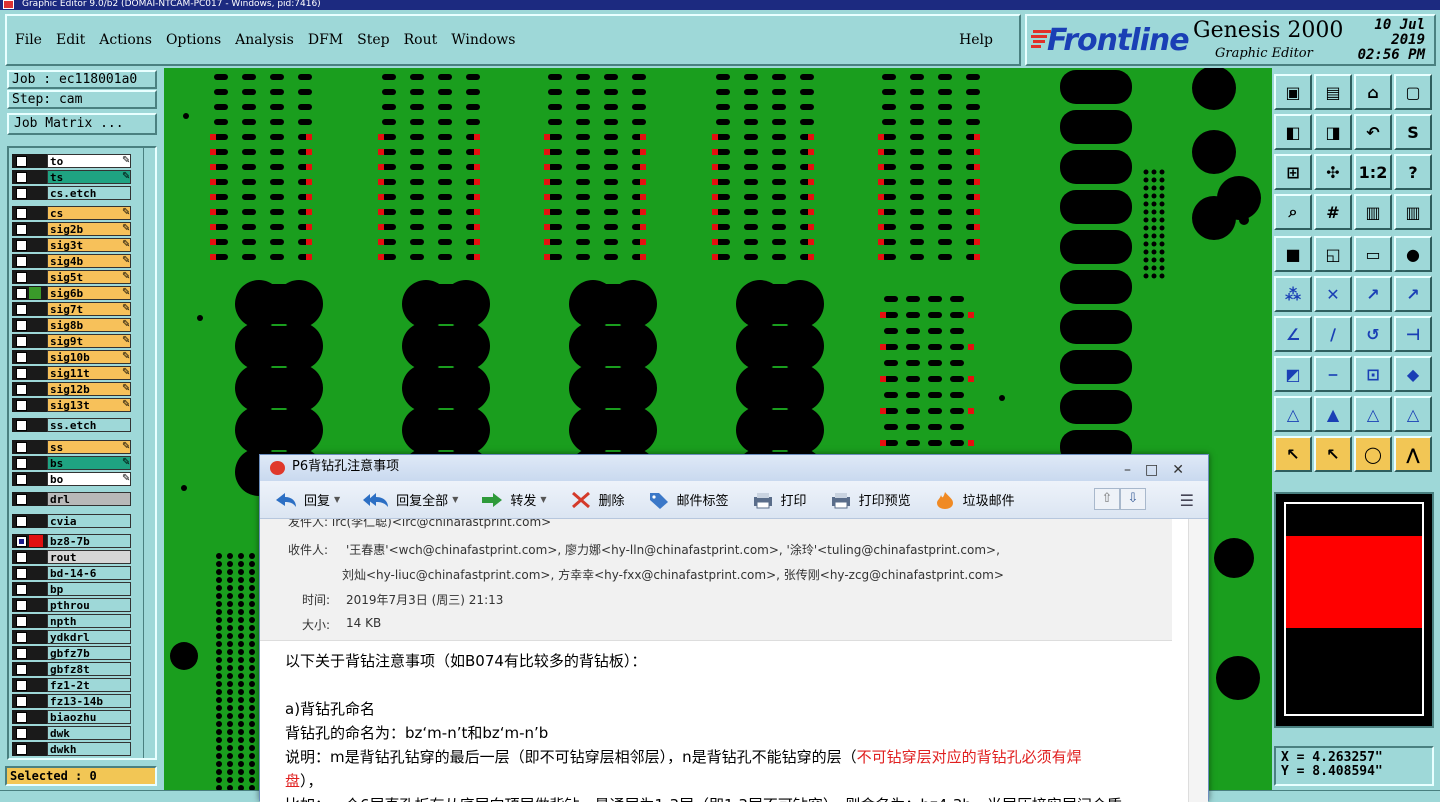 The image size is (1440, 802). What do you see at coordinates (1187, 500) in the screenshot?
I see `more-menu-icon: ☰` at bounding box center [1187, 500].